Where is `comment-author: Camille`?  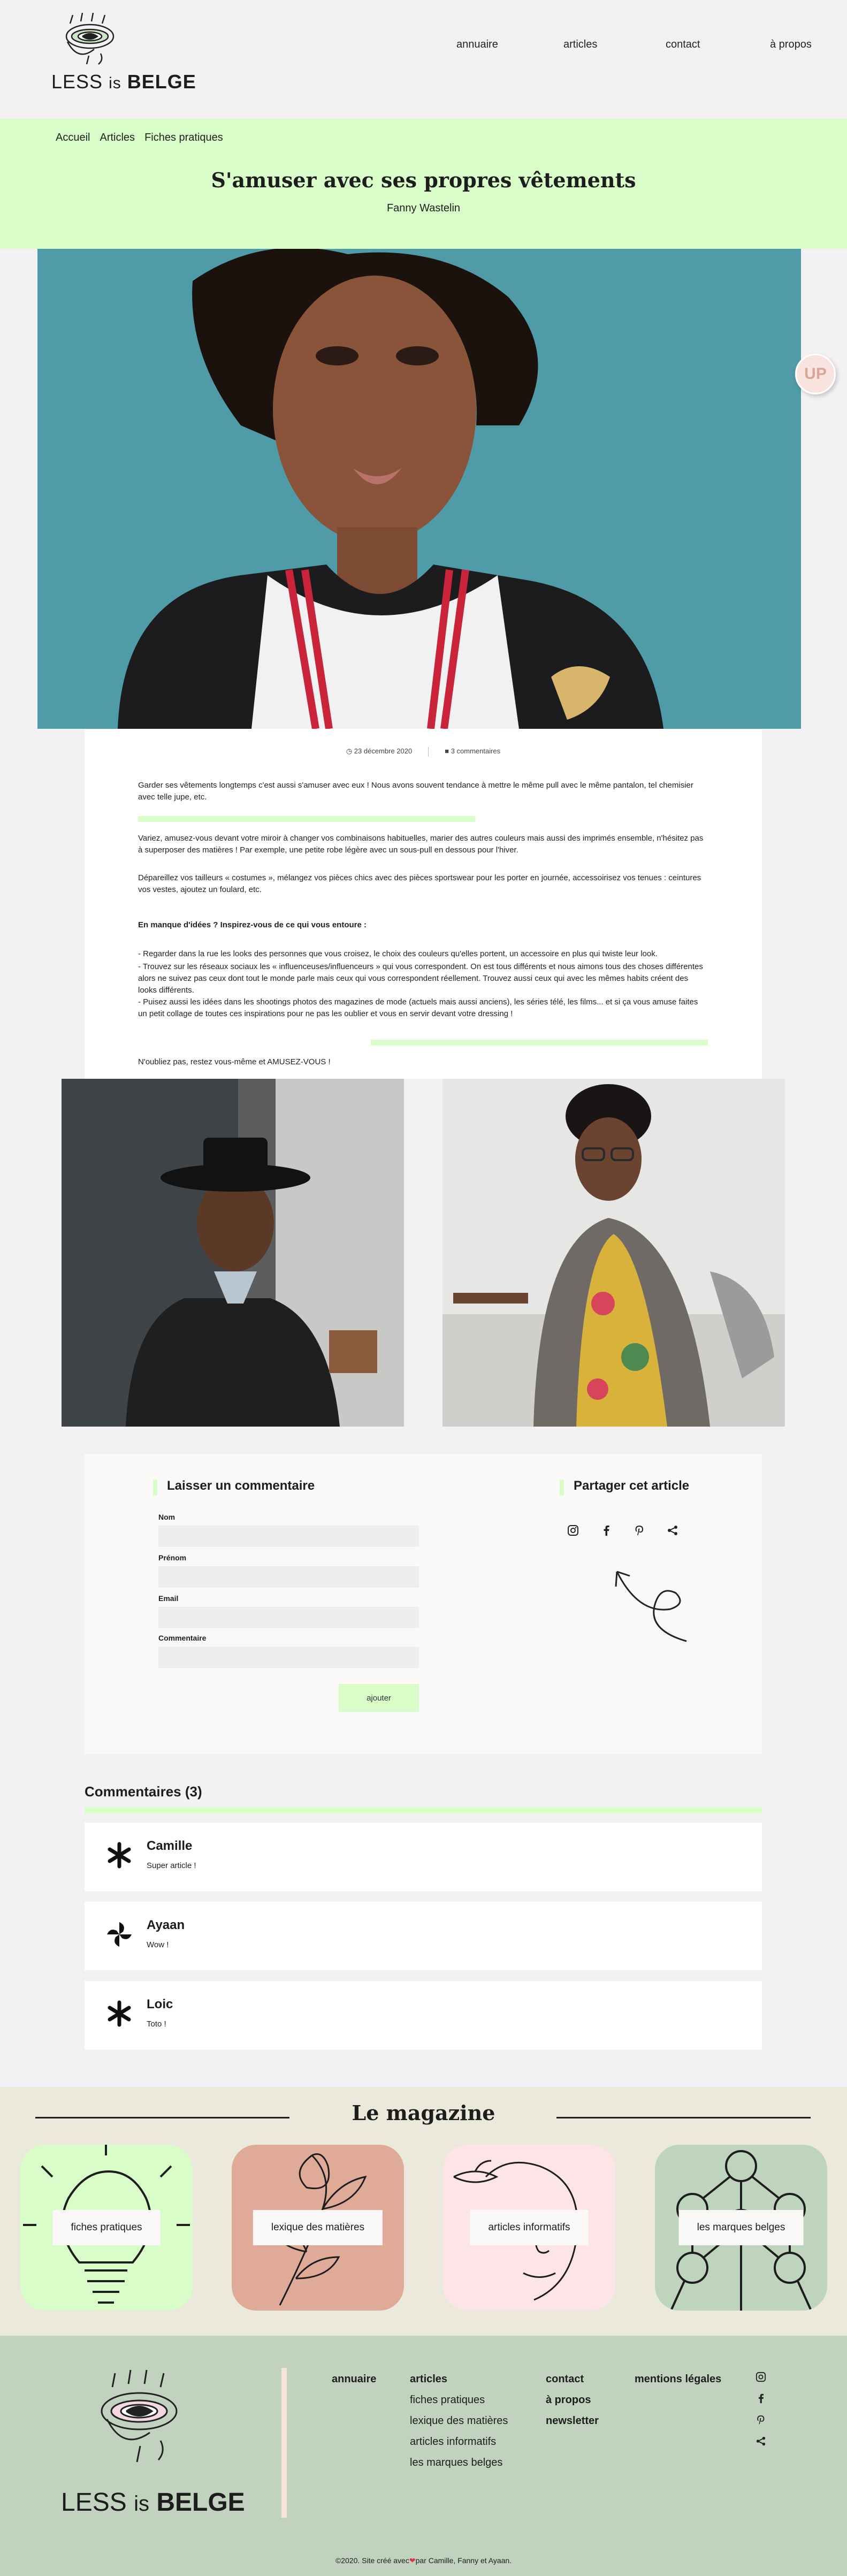 comment-author: Camille is located at coordinates (170, 1846).